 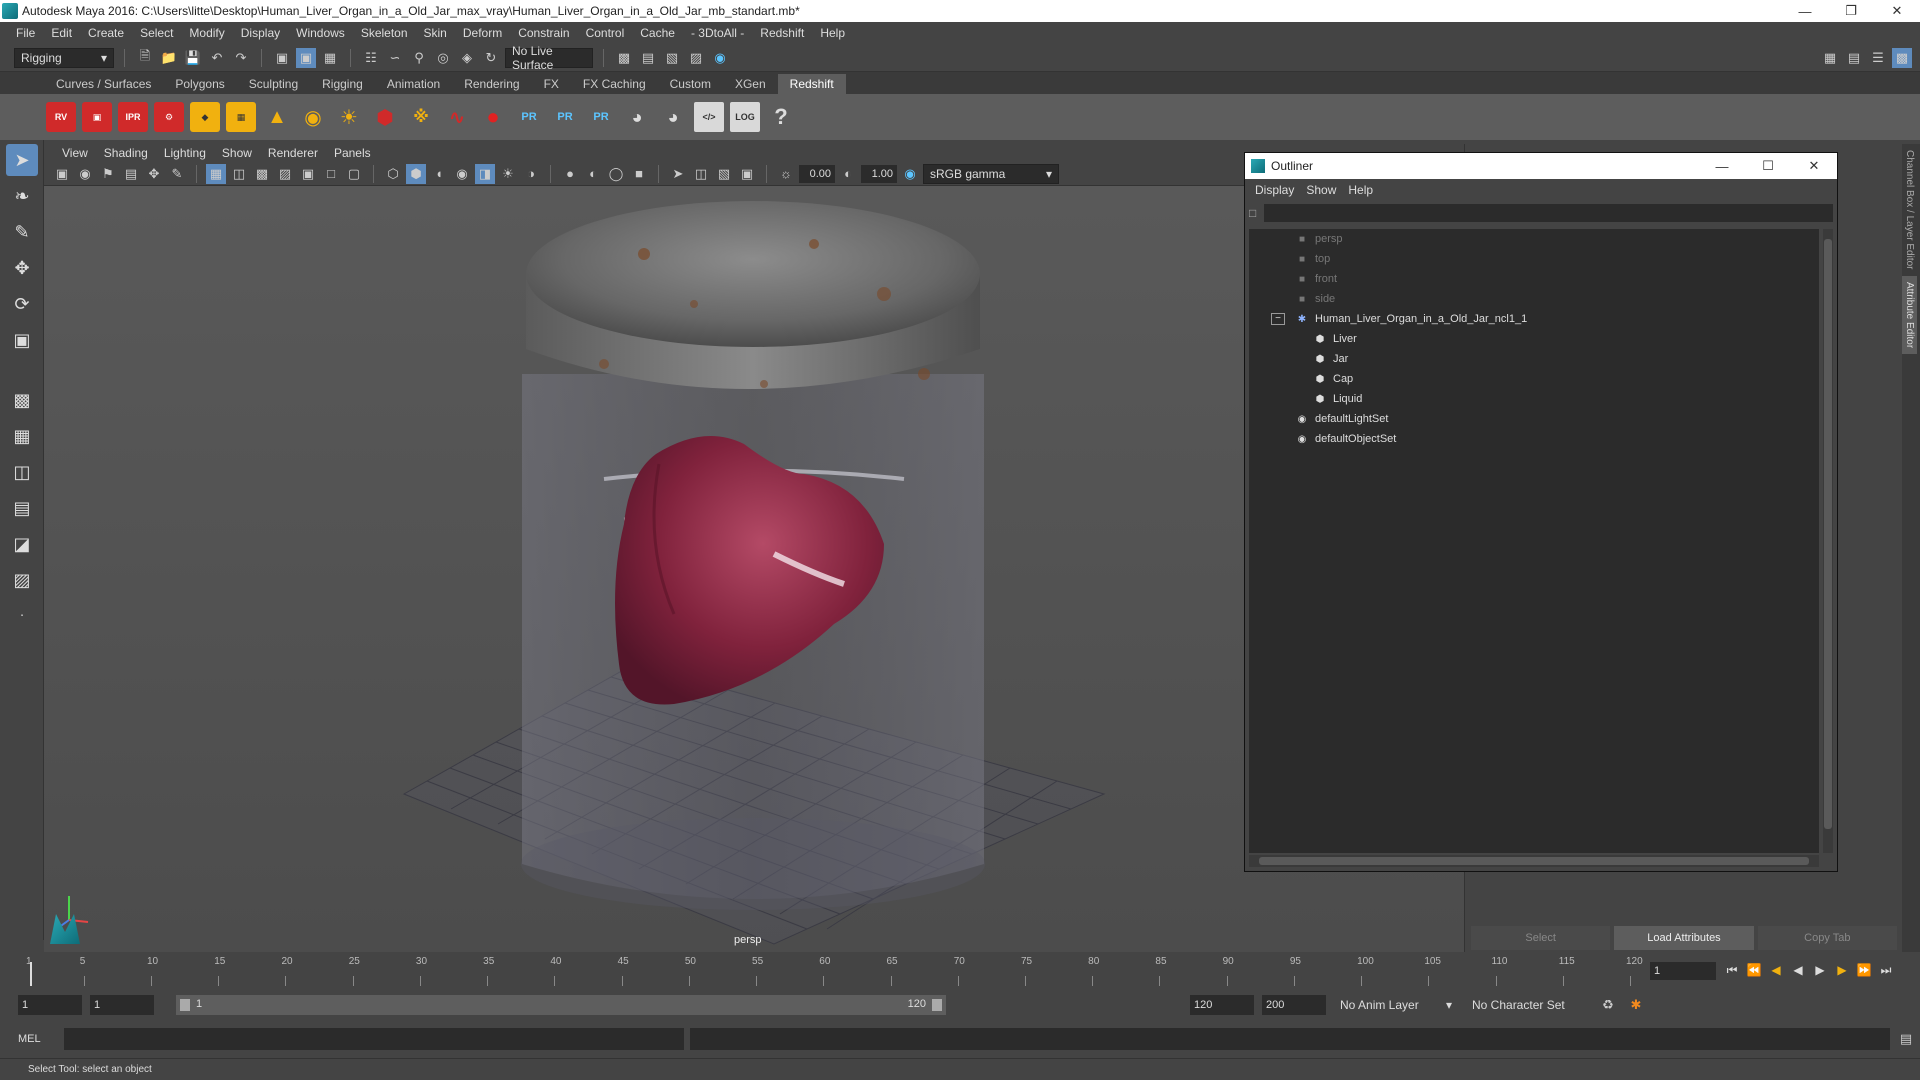 I want to click on tree-node-default-object-set: ◉ defaultObjectSet, so click(x=1534, y=439).